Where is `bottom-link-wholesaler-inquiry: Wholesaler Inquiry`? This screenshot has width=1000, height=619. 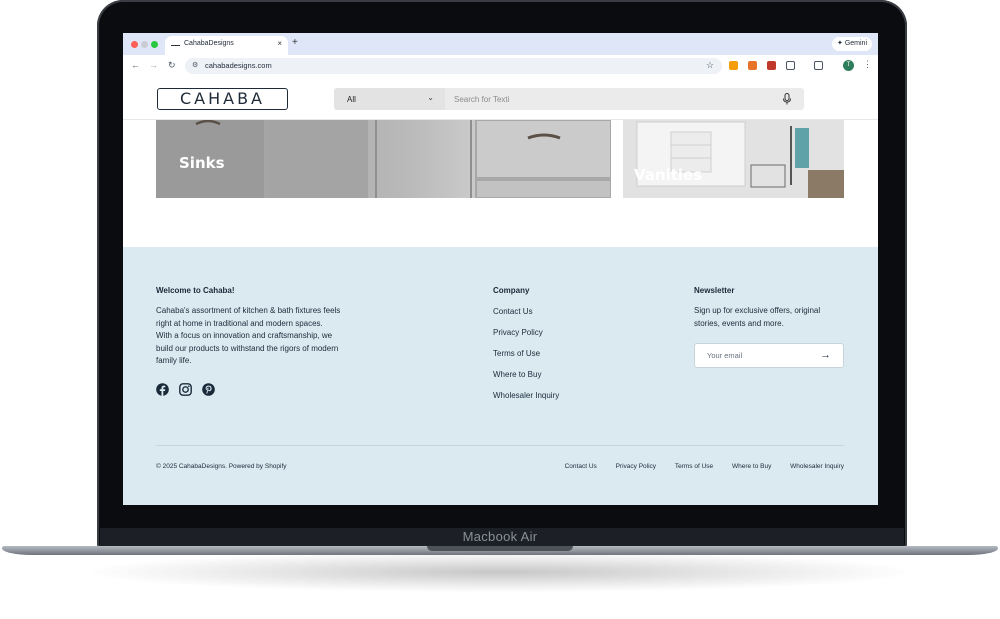
bottom-link-wholesaler-inquiry: Wholesaler Inquiry is located at coordinates (817, 466).